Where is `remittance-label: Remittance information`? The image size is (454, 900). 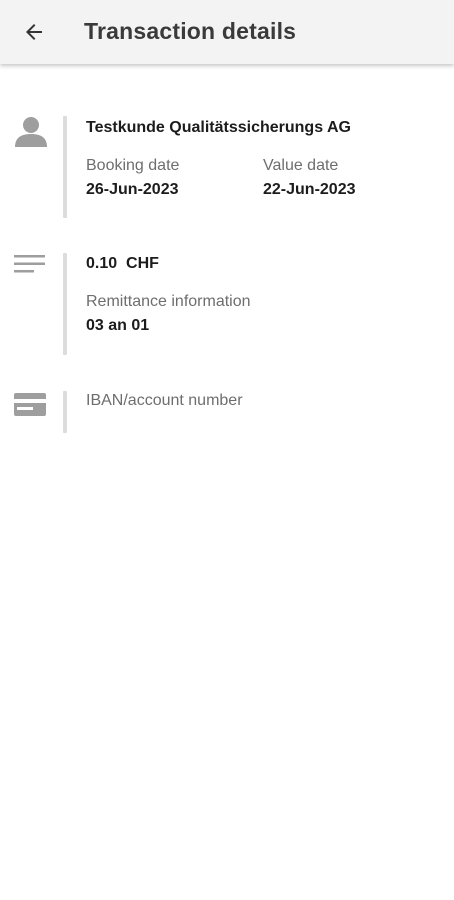 remittance-label: Remittance information is located at coordinates (168, 301).